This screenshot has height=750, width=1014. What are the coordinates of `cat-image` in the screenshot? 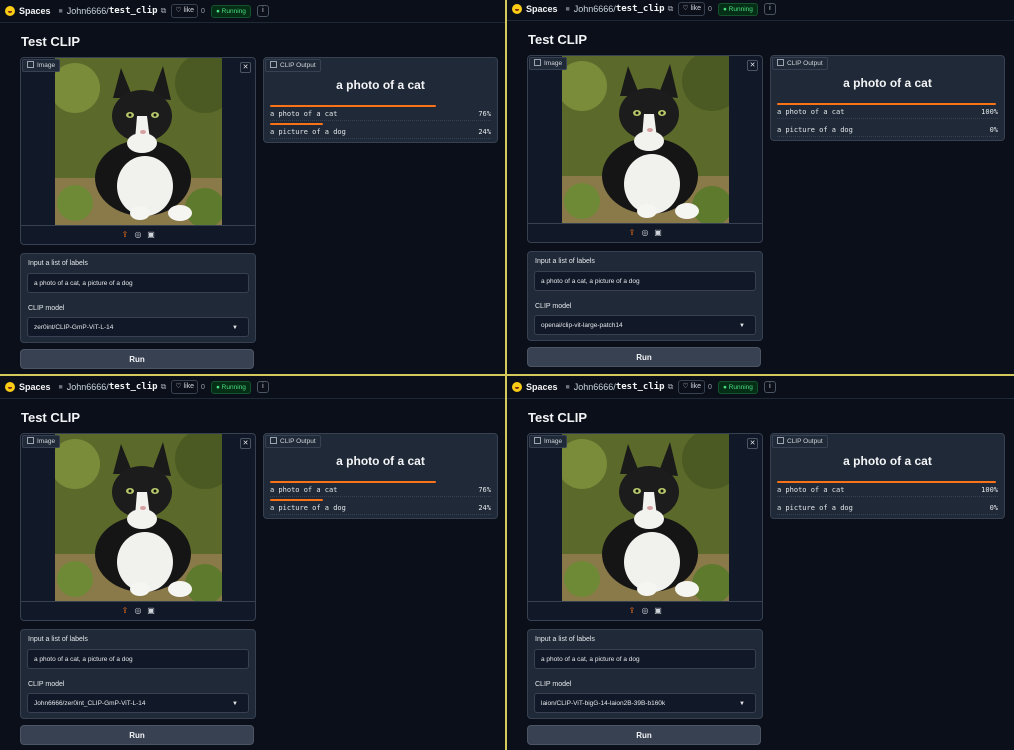 It's located at (645, 517).